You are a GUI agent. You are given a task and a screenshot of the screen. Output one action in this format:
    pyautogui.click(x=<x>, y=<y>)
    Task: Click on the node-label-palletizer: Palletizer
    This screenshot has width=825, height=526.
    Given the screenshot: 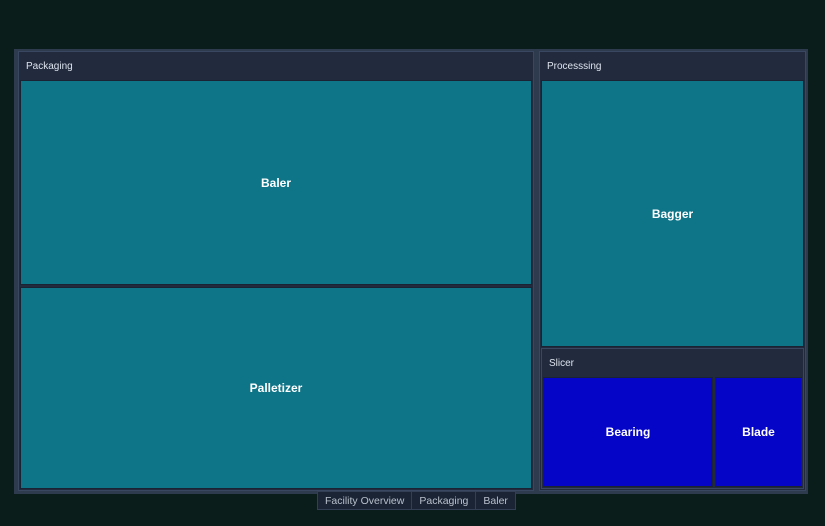 What is the action you would take?
    pyautogui.click(x=276, y=388)
    